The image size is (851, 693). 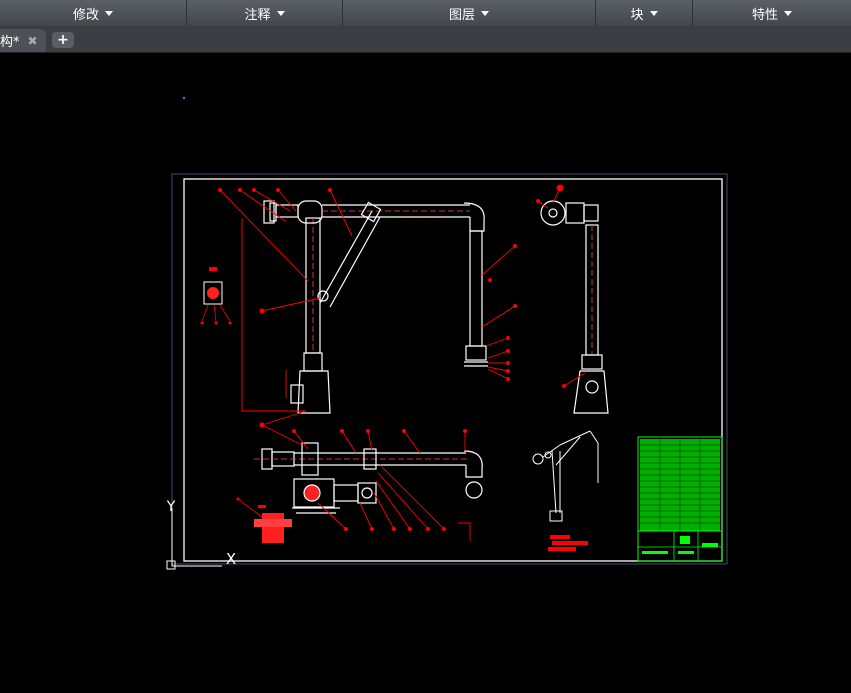 What do you see at coordinates (264, 520) in the screenshot?
I see `detail-view-bottom` at bounding box center [264, 520].